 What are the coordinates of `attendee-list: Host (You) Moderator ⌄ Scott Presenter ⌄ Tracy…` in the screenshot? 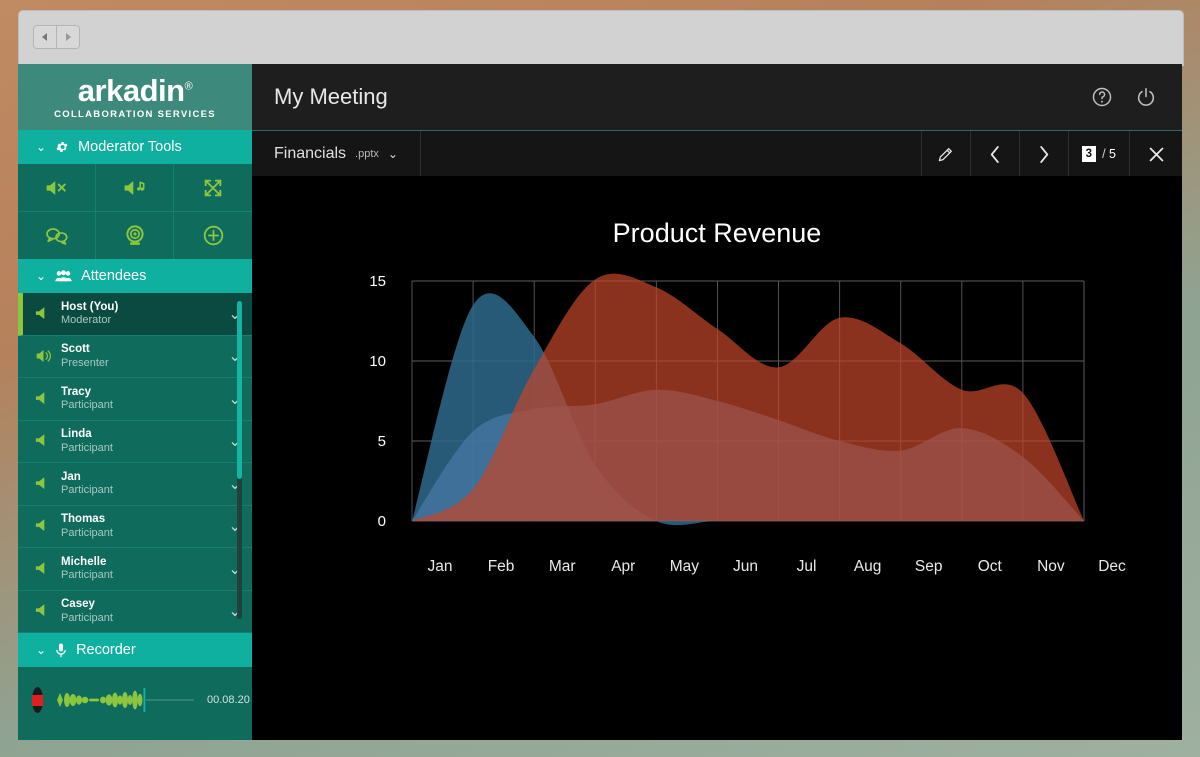 It's located at (135, 463).